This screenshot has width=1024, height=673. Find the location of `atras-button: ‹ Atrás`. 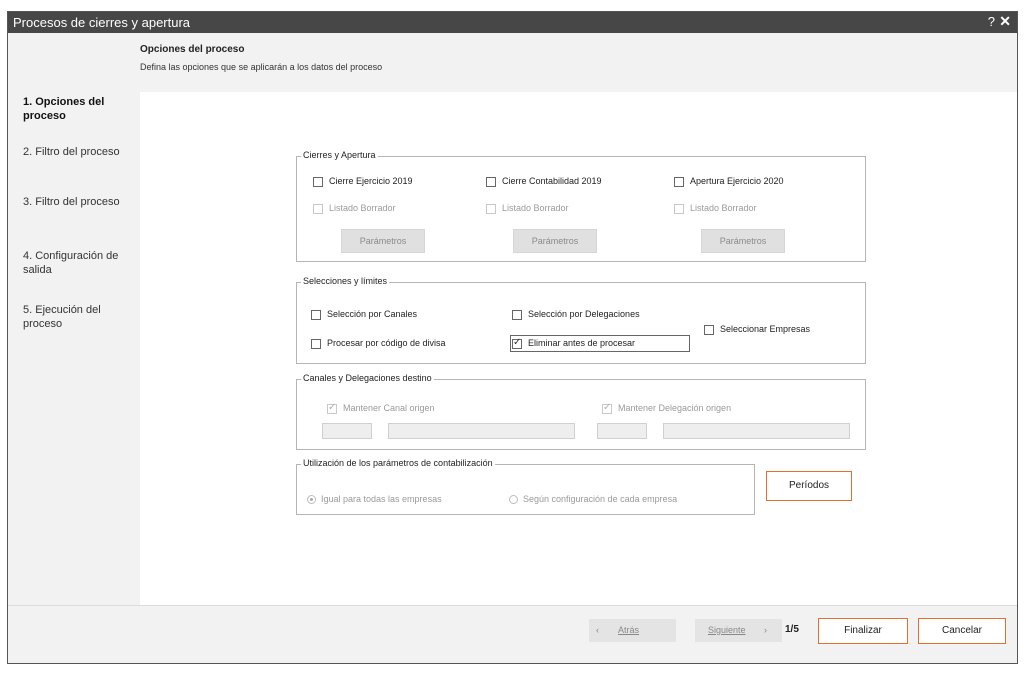

atras-button: ‹ Atrás is located at coordinates (632, 630).